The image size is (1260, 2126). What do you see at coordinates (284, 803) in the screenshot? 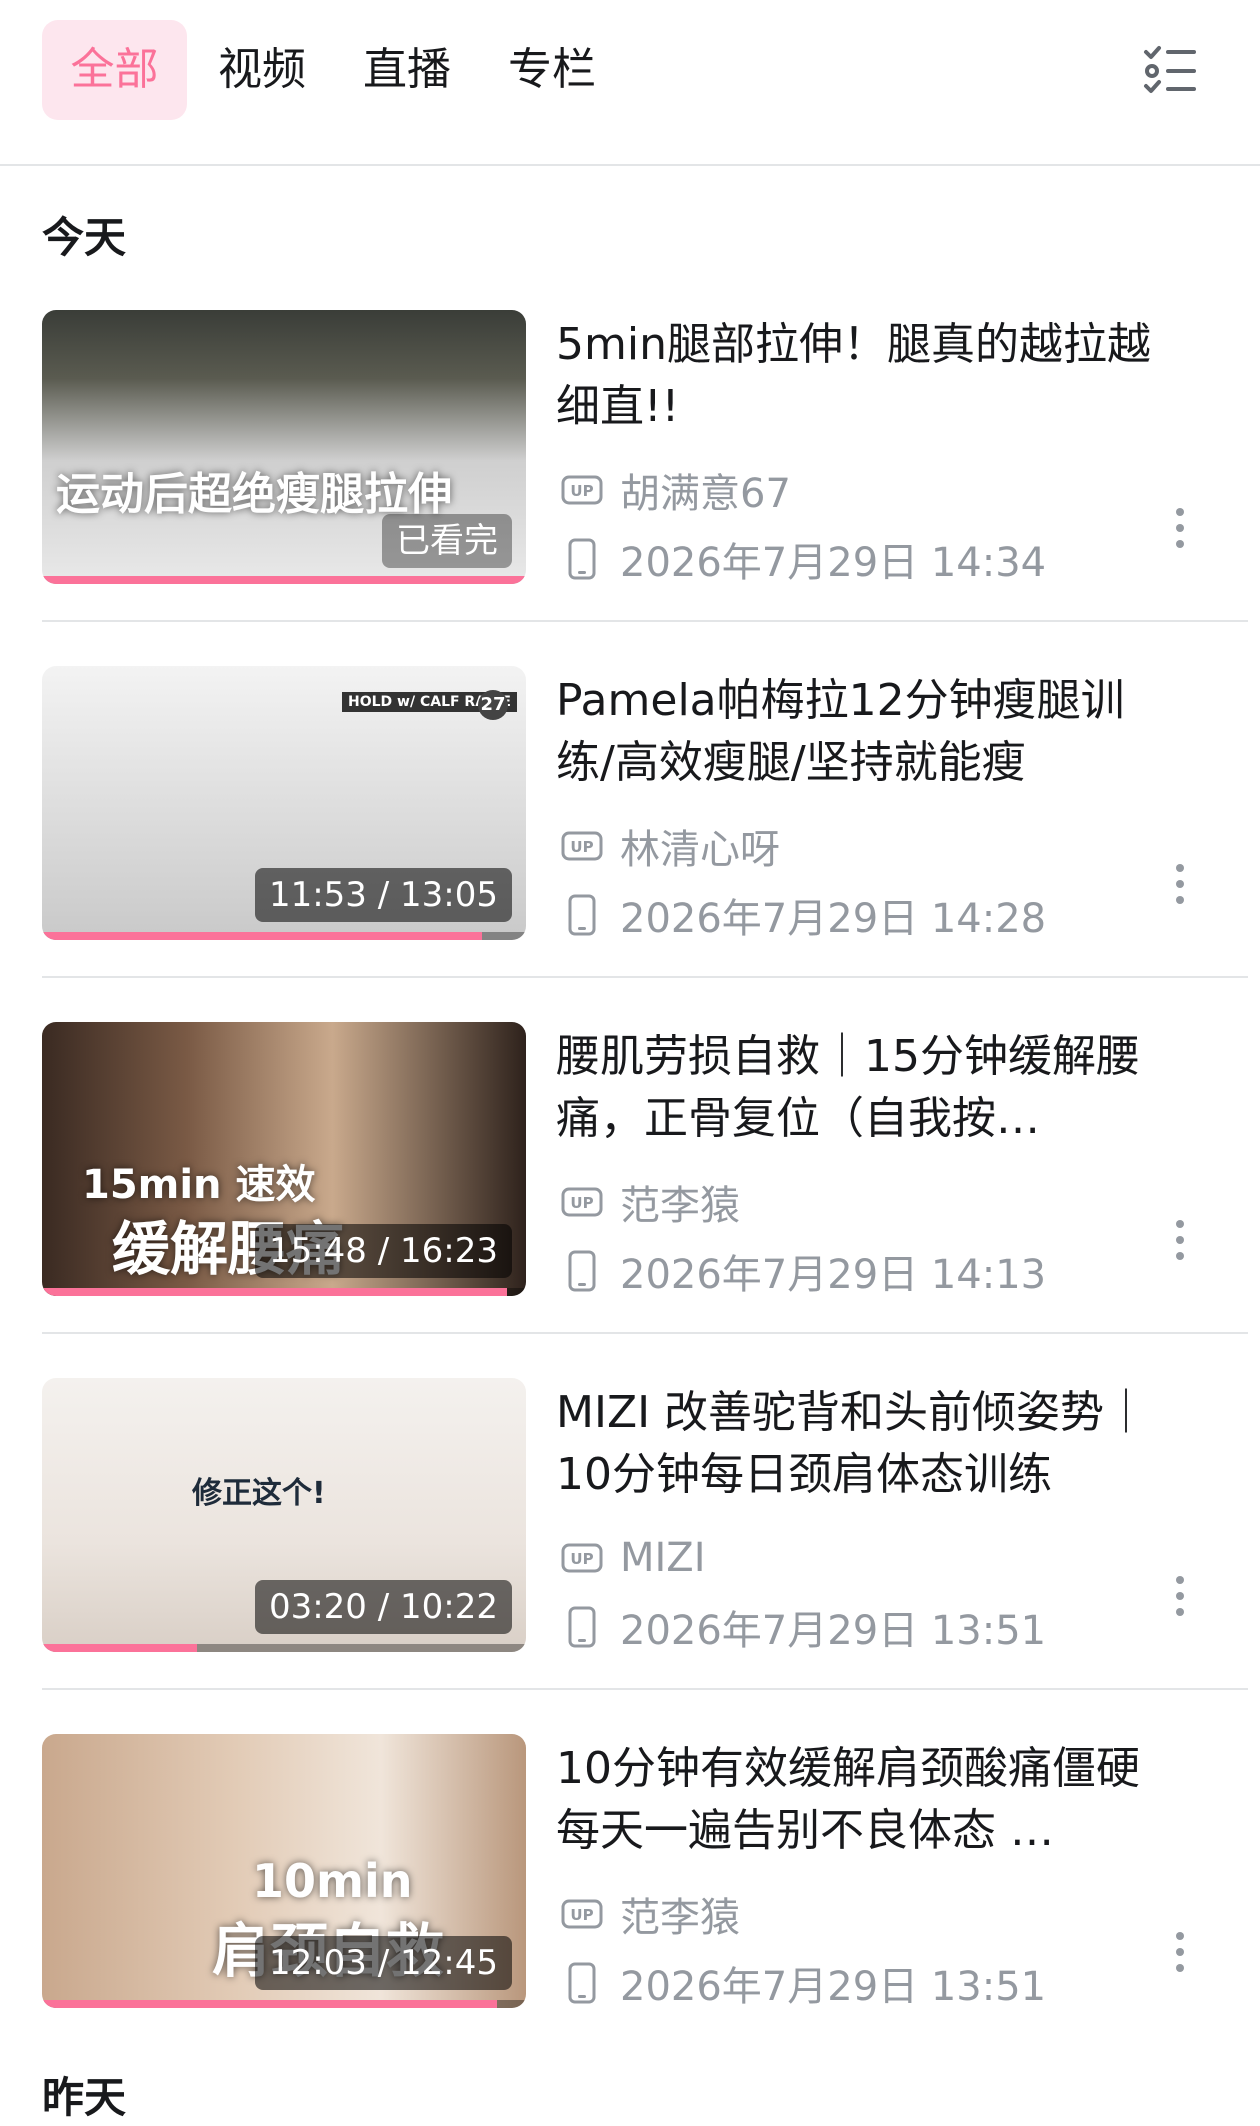
I see `video-thumbnail: HOLD w/ CALF RAISE 27 11:53 / 13:05` at bounding box center [284, 803].